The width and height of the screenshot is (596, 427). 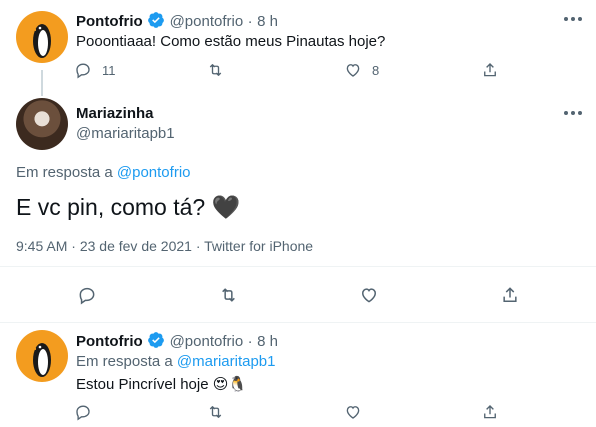 What do you see at coordinates (154, 172) in the screenshot?
I see `reply-to-handle: @pontofrio` at bounding box center [154, 172].